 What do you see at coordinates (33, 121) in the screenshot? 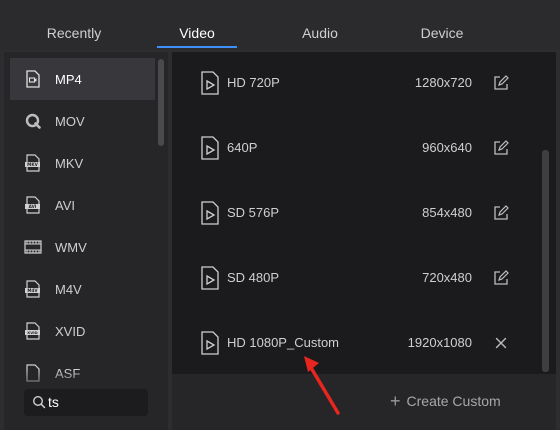
I see `quicktime-icon` at bounding box center [33, 121].